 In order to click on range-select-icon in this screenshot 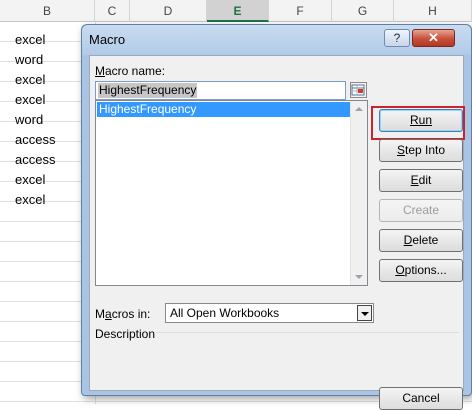, I will do `click(358, 90)`.